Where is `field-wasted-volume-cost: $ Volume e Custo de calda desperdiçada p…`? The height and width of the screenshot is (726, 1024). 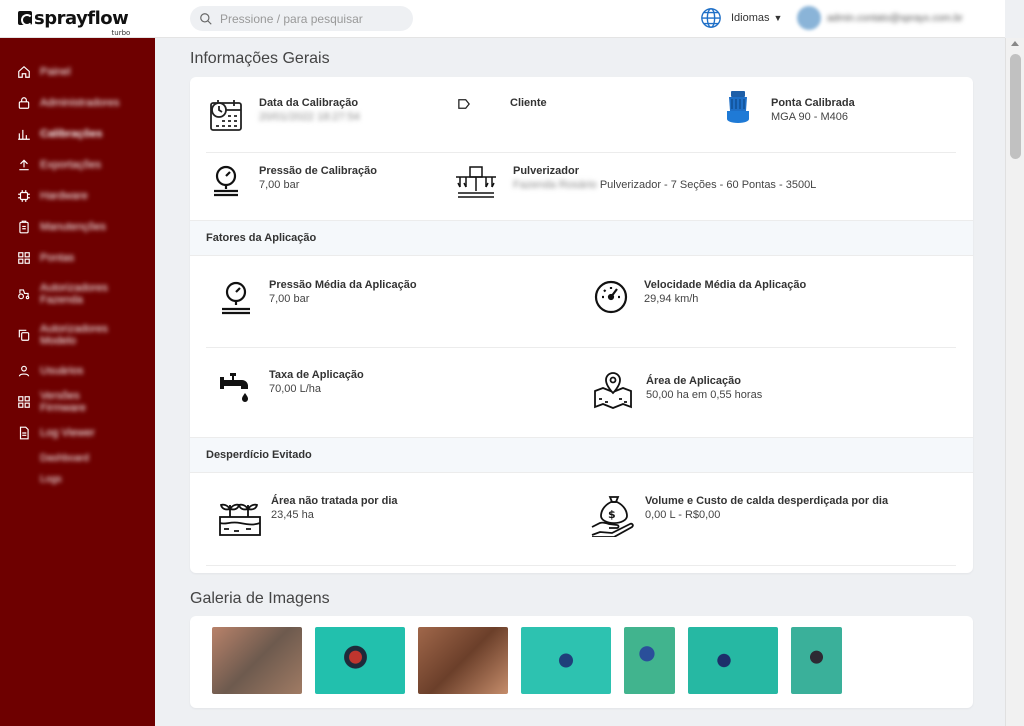 field-wasted-volume-cost: $ Volume e Custo de calda desperdiçada p… is located at coordinates (739, 515).